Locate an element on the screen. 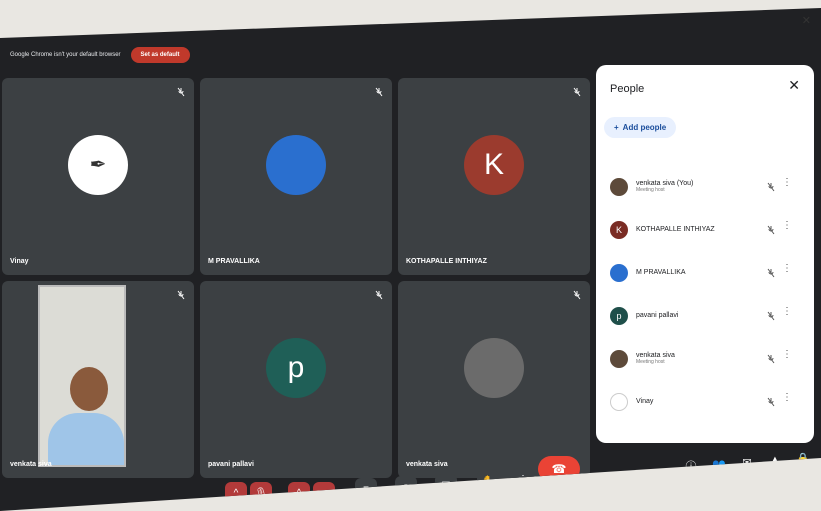  camera-video is located at coordinates (82, 376).